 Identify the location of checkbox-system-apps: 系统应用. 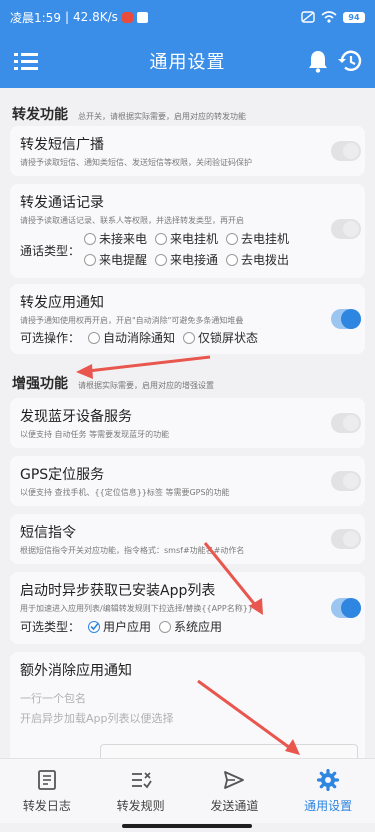
(190, 626).